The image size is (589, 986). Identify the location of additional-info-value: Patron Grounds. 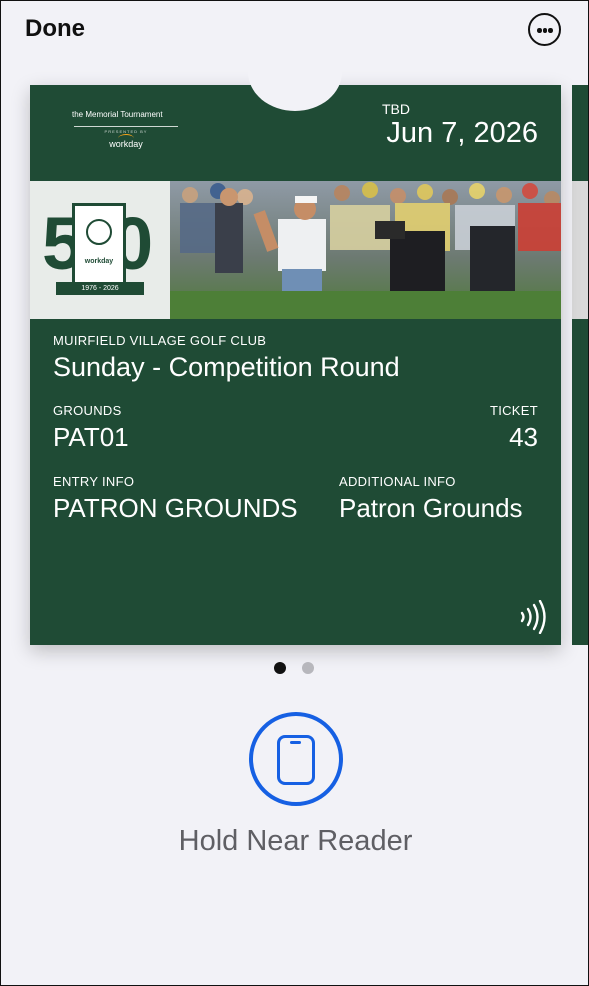
(431, 508).